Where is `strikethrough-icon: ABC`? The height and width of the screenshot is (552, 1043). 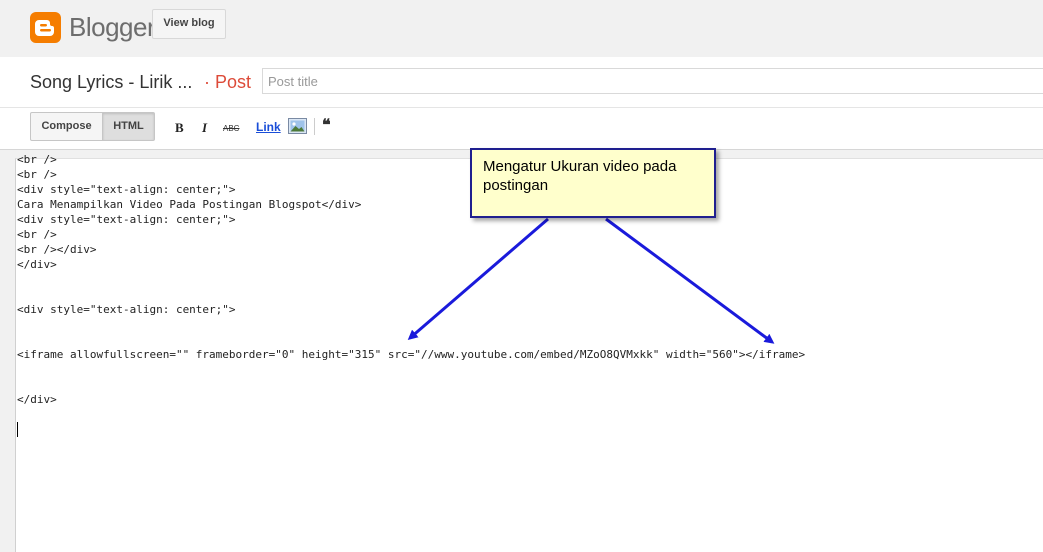
strikethrough-icon: ABC is located at coordinates (231, 129).